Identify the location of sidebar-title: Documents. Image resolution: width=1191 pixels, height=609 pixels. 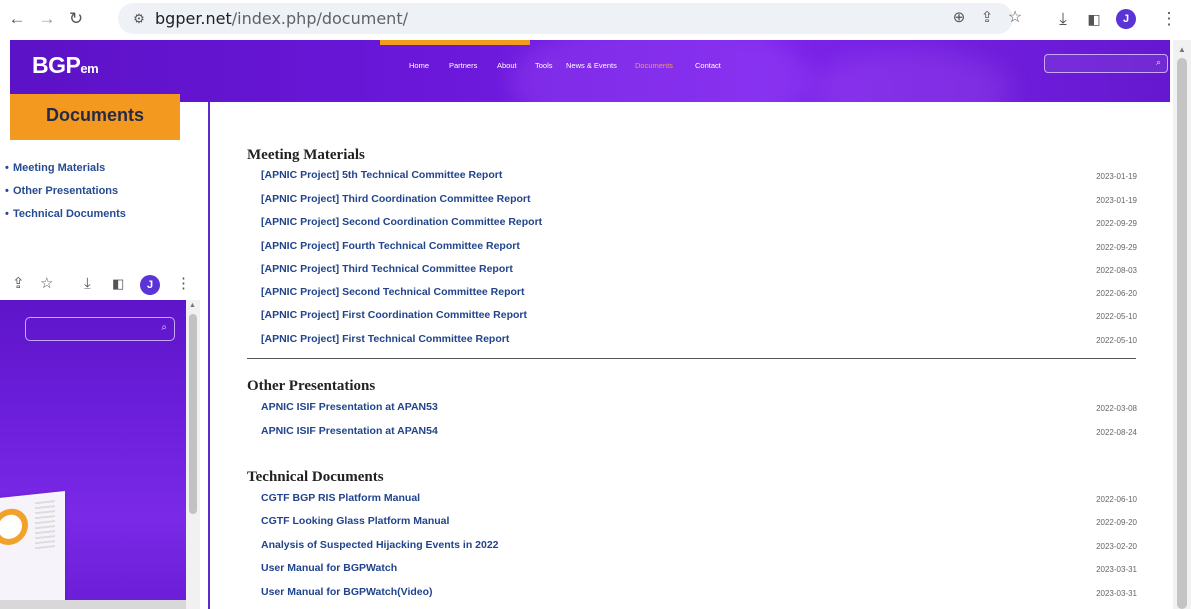
(94, 115).